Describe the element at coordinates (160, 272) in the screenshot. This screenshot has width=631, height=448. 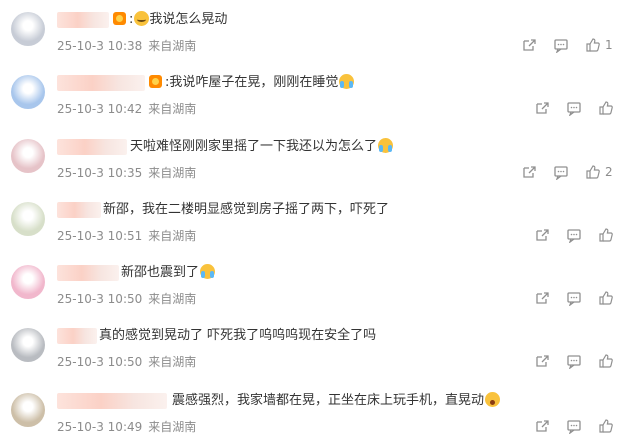
I see `comment-body: 新邵也震到了` at that location.